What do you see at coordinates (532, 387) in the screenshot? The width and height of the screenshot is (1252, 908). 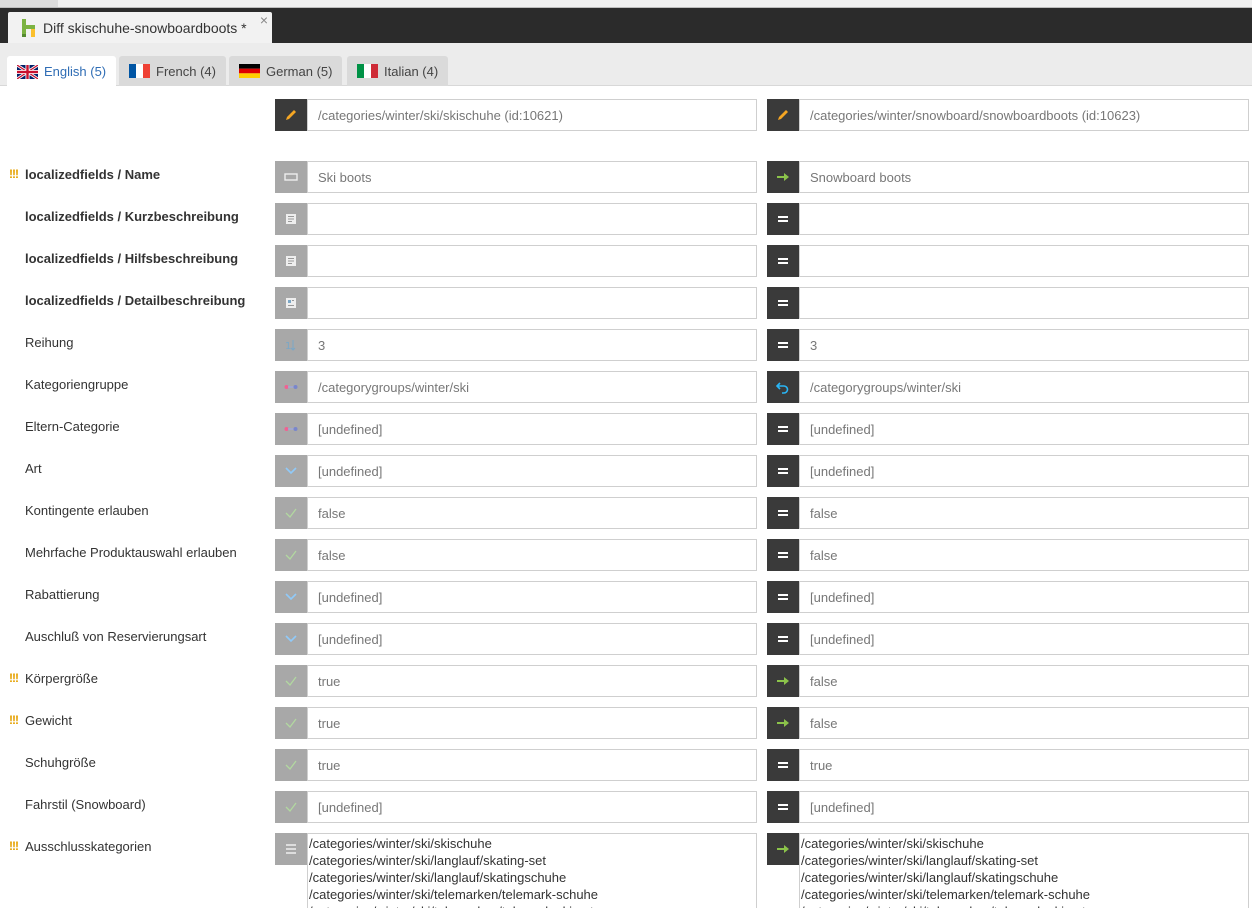 I see `left-value-field: /categorygroups/winter/ski` at bounding box center [532, 387].